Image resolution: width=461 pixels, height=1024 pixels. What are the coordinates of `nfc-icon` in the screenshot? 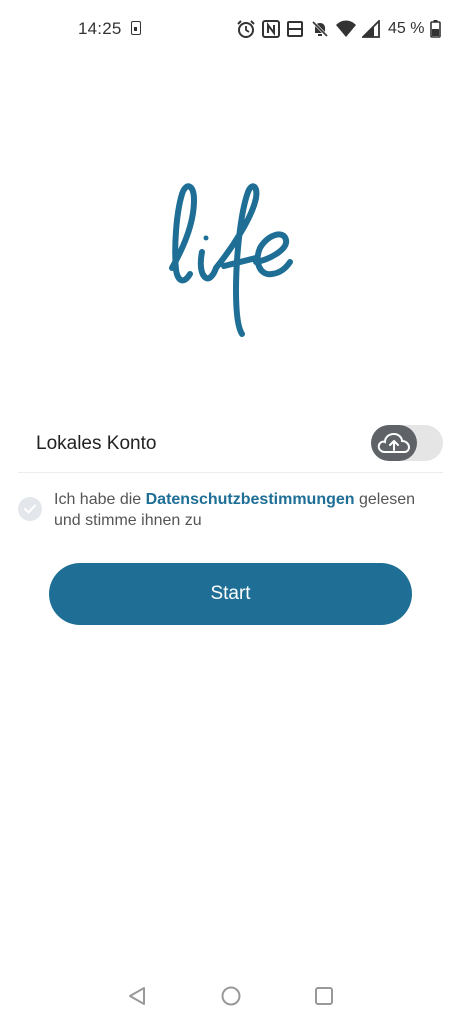 It's located at (271, 29).